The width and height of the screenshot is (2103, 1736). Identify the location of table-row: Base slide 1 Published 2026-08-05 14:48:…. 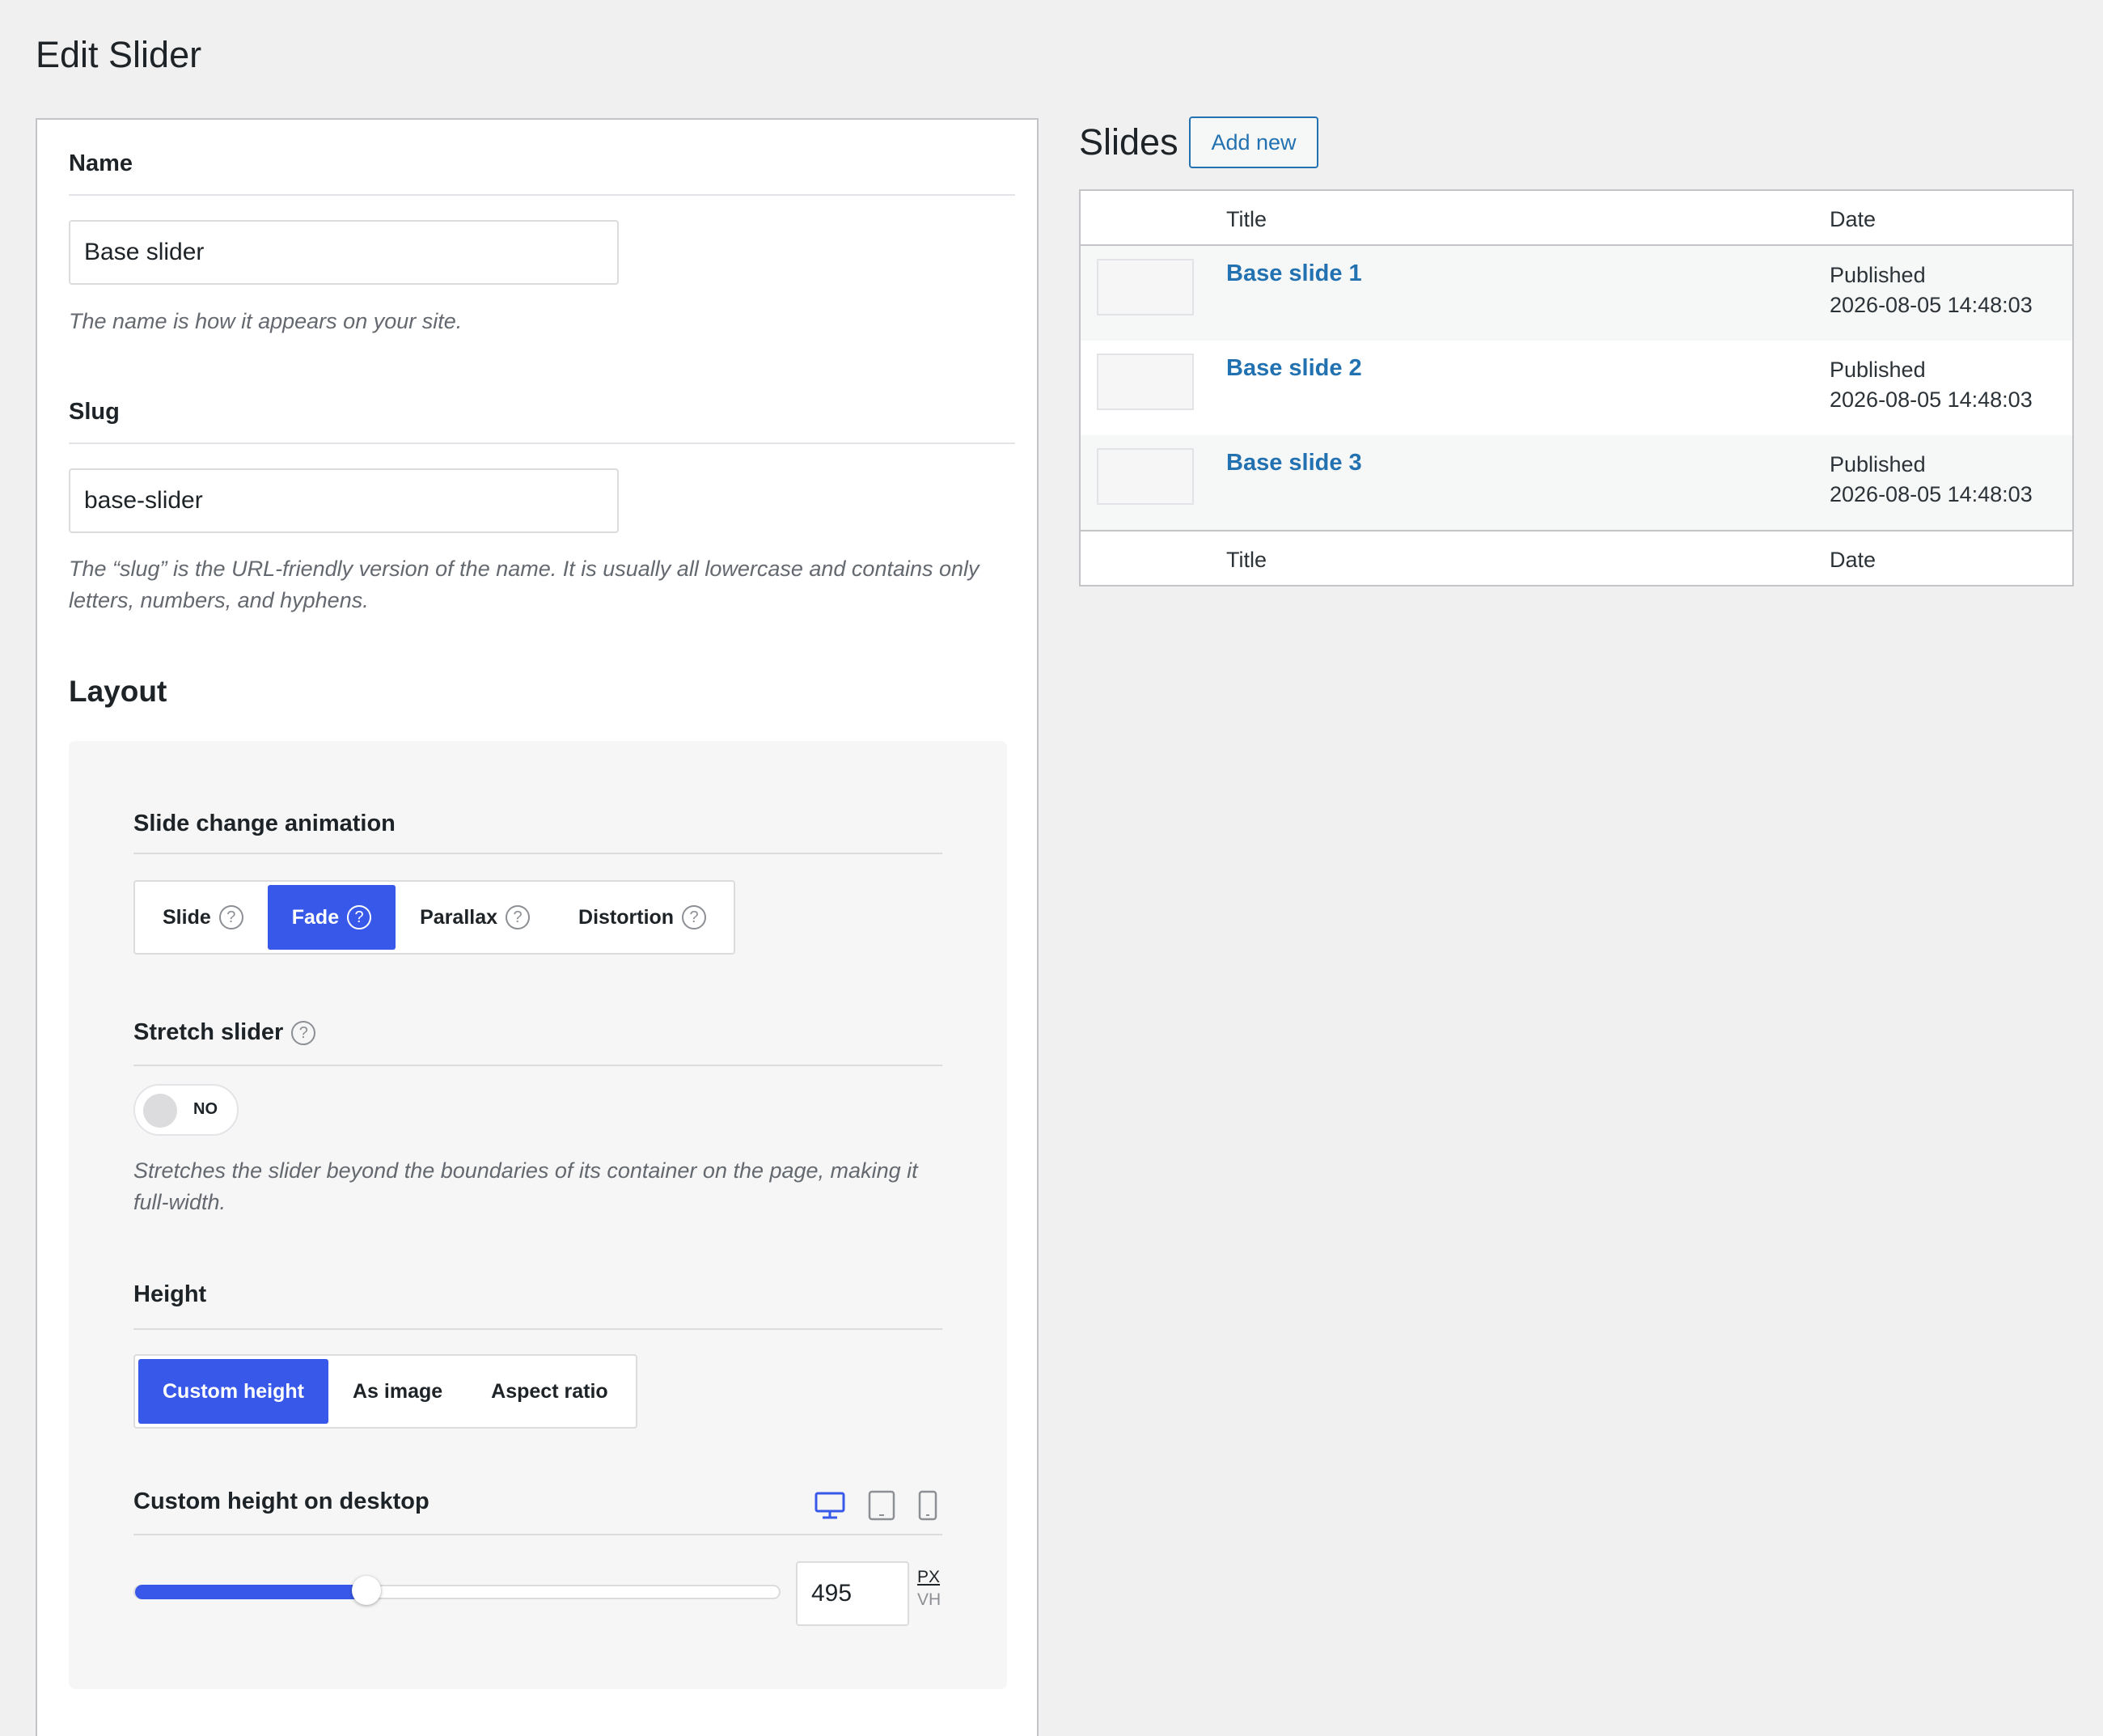
(1576, 293).